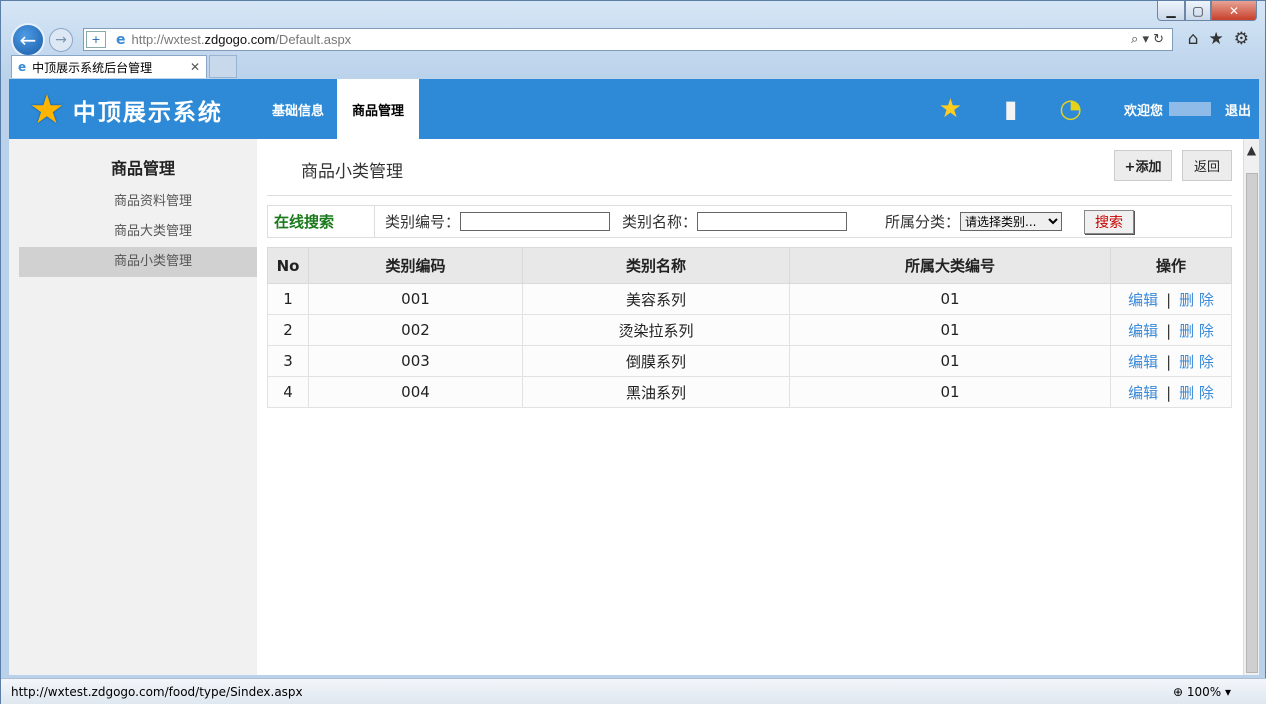 This screenshot has height=704, width=1266. Describe the element at coordinates (147, 113) in the screenshot. I see `logo-text: 中顶展示系统` at that location.